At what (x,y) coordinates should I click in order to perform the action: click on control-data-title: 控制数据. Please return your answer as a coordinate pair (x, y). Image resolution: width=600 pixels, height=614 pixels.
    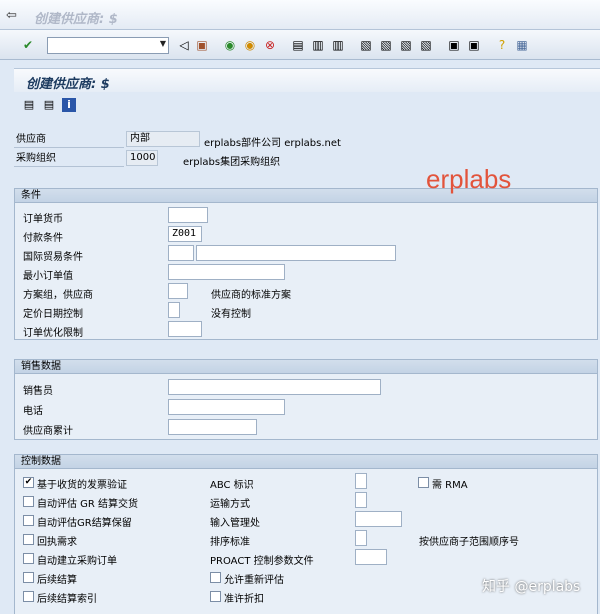
    Looking at the image, I should click on (306, 462).